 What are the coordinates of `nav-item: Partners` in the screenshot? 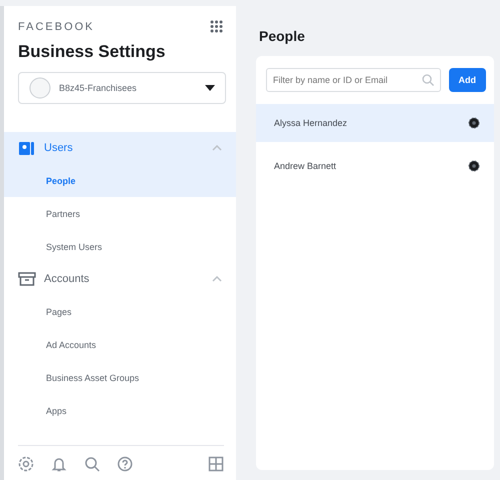 It's located at (120, 213).